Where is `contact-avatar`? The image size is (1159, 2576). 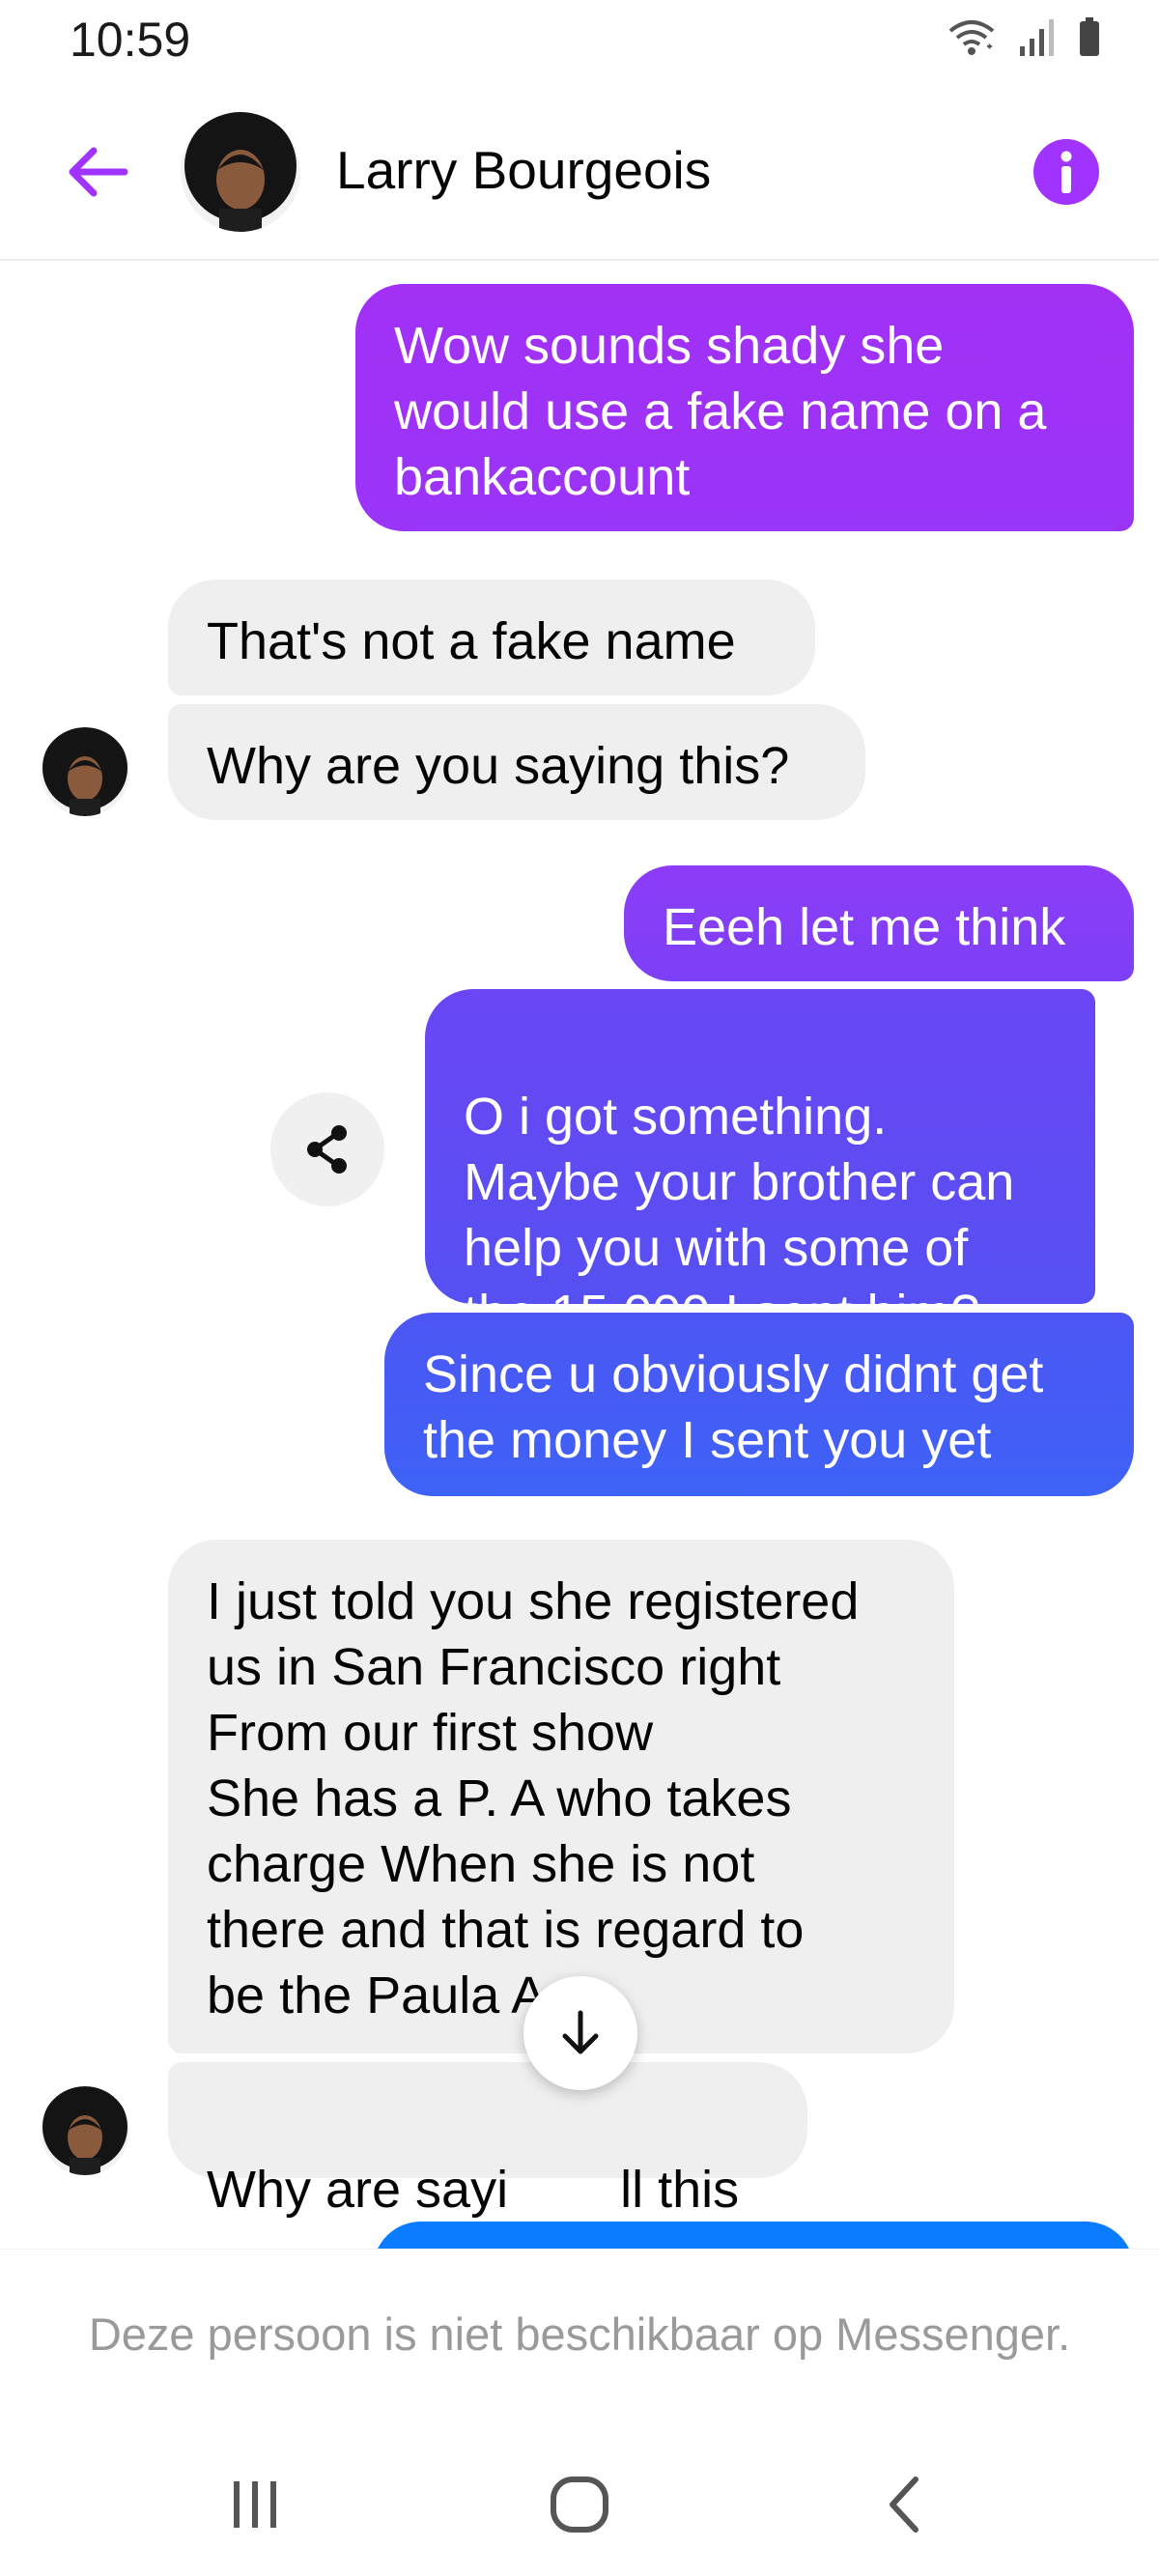
contact-avatar is located at coordinates (240, 172).